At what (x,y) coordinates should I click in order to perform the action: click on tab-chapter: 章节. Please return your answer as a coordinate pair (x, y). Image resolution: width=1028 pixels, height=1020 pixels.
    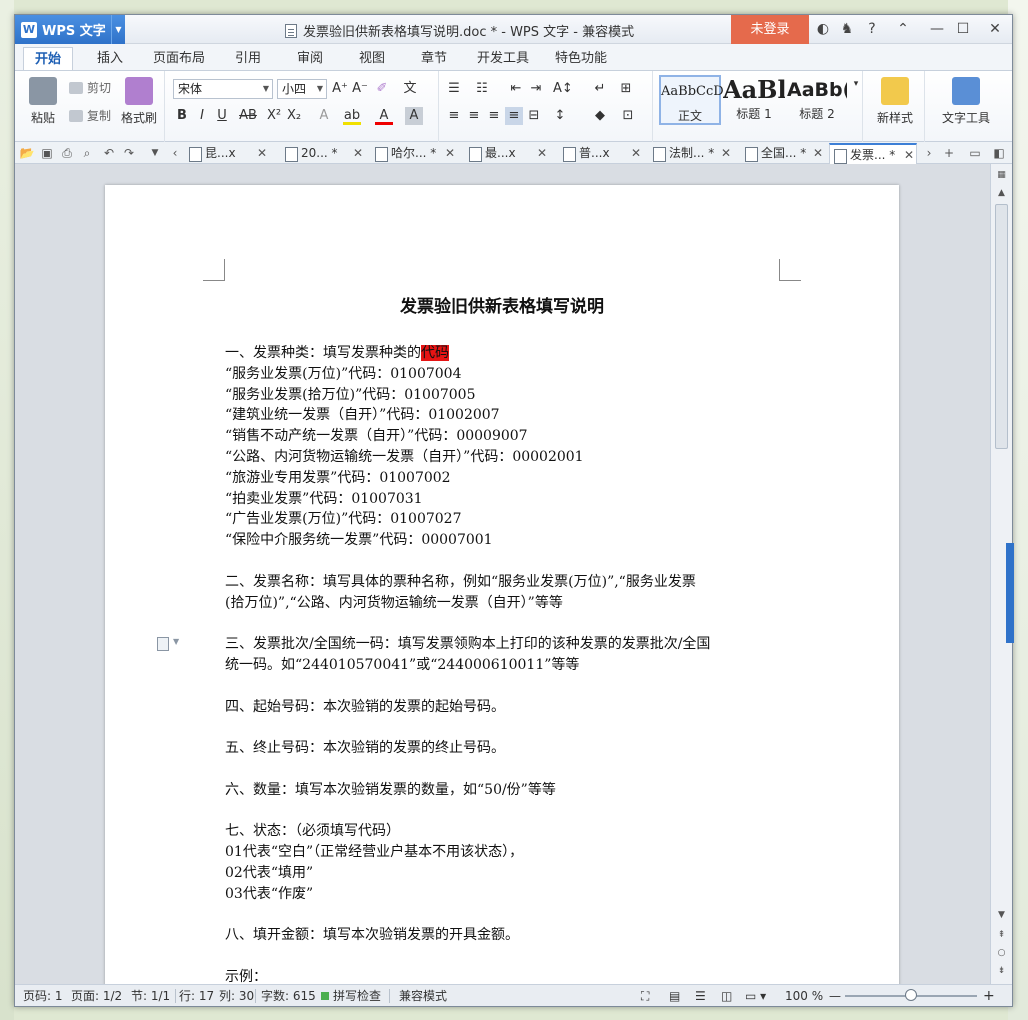
    Looking at the image, I should click on (434, 58).